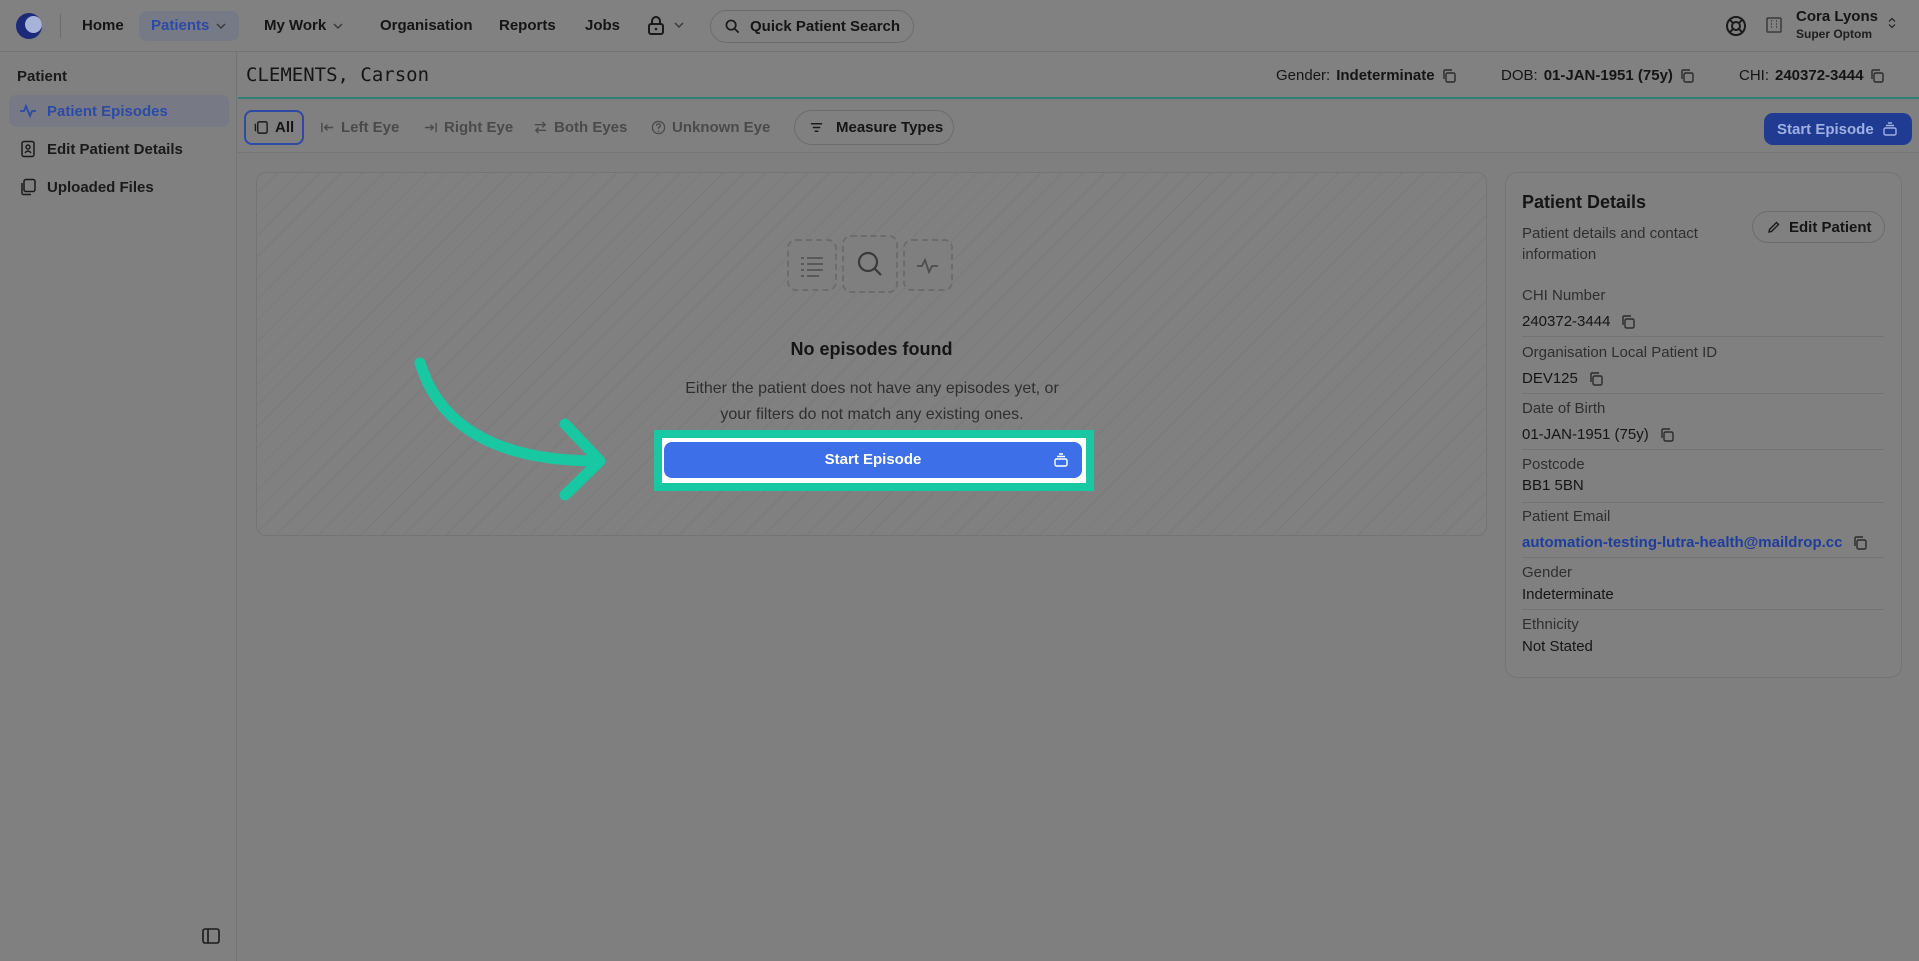 The image size is (1919, 961). I want to click on sidebar-collapse-icon, so click(211, 936).